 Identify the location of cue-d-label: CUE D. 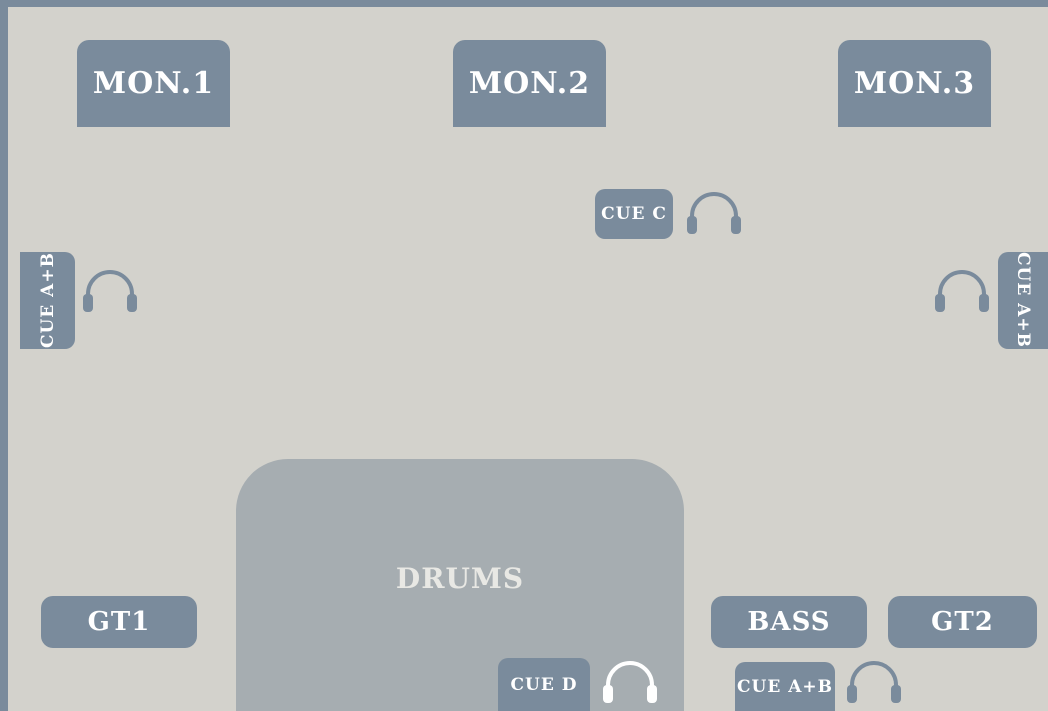
(544, 684).